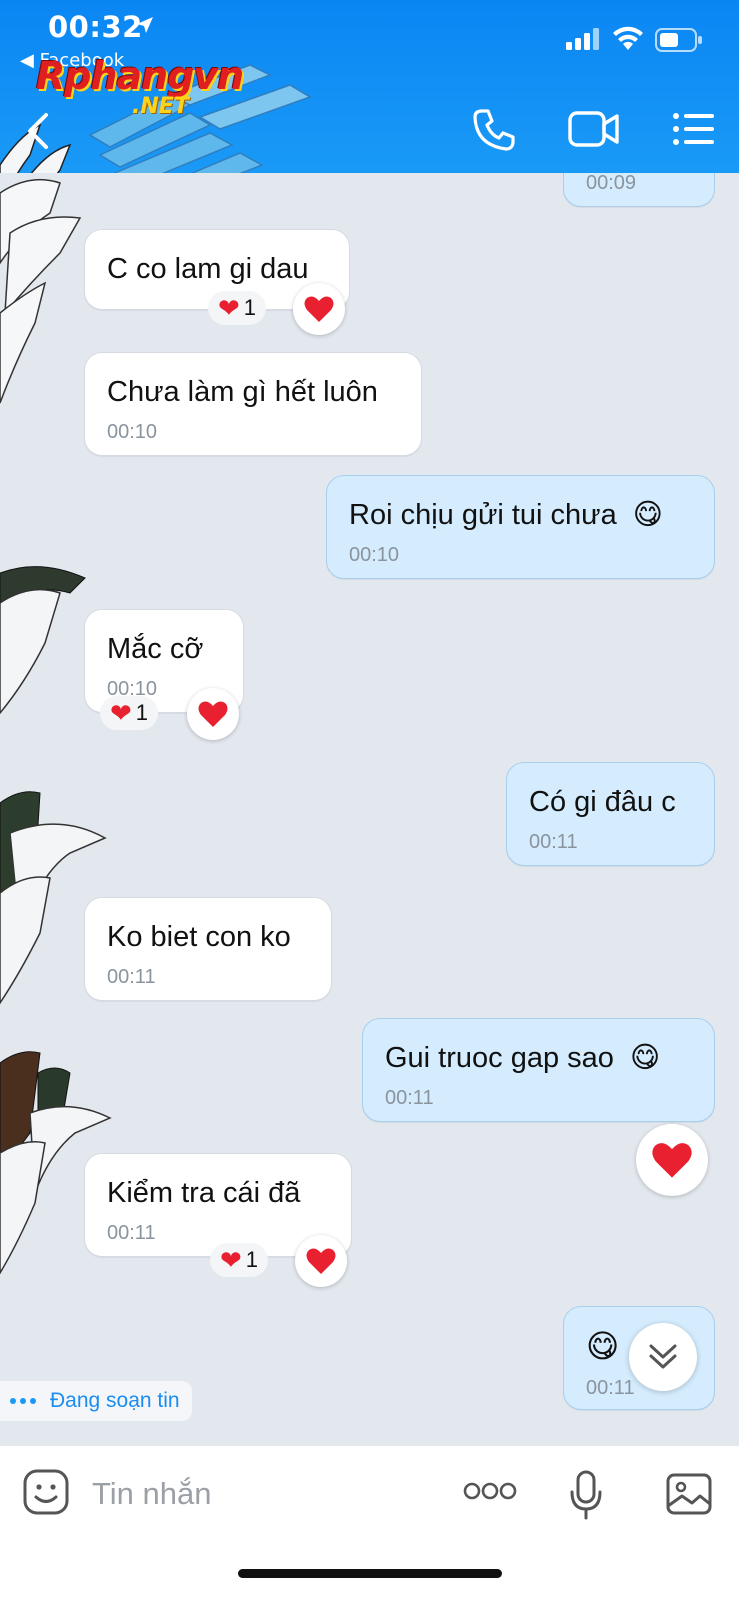  What do you see at coordinates (204, 1193) in the screenshot?
I see `message-text: Kiểm tra cái đã` at bounding box center [204, 1193].